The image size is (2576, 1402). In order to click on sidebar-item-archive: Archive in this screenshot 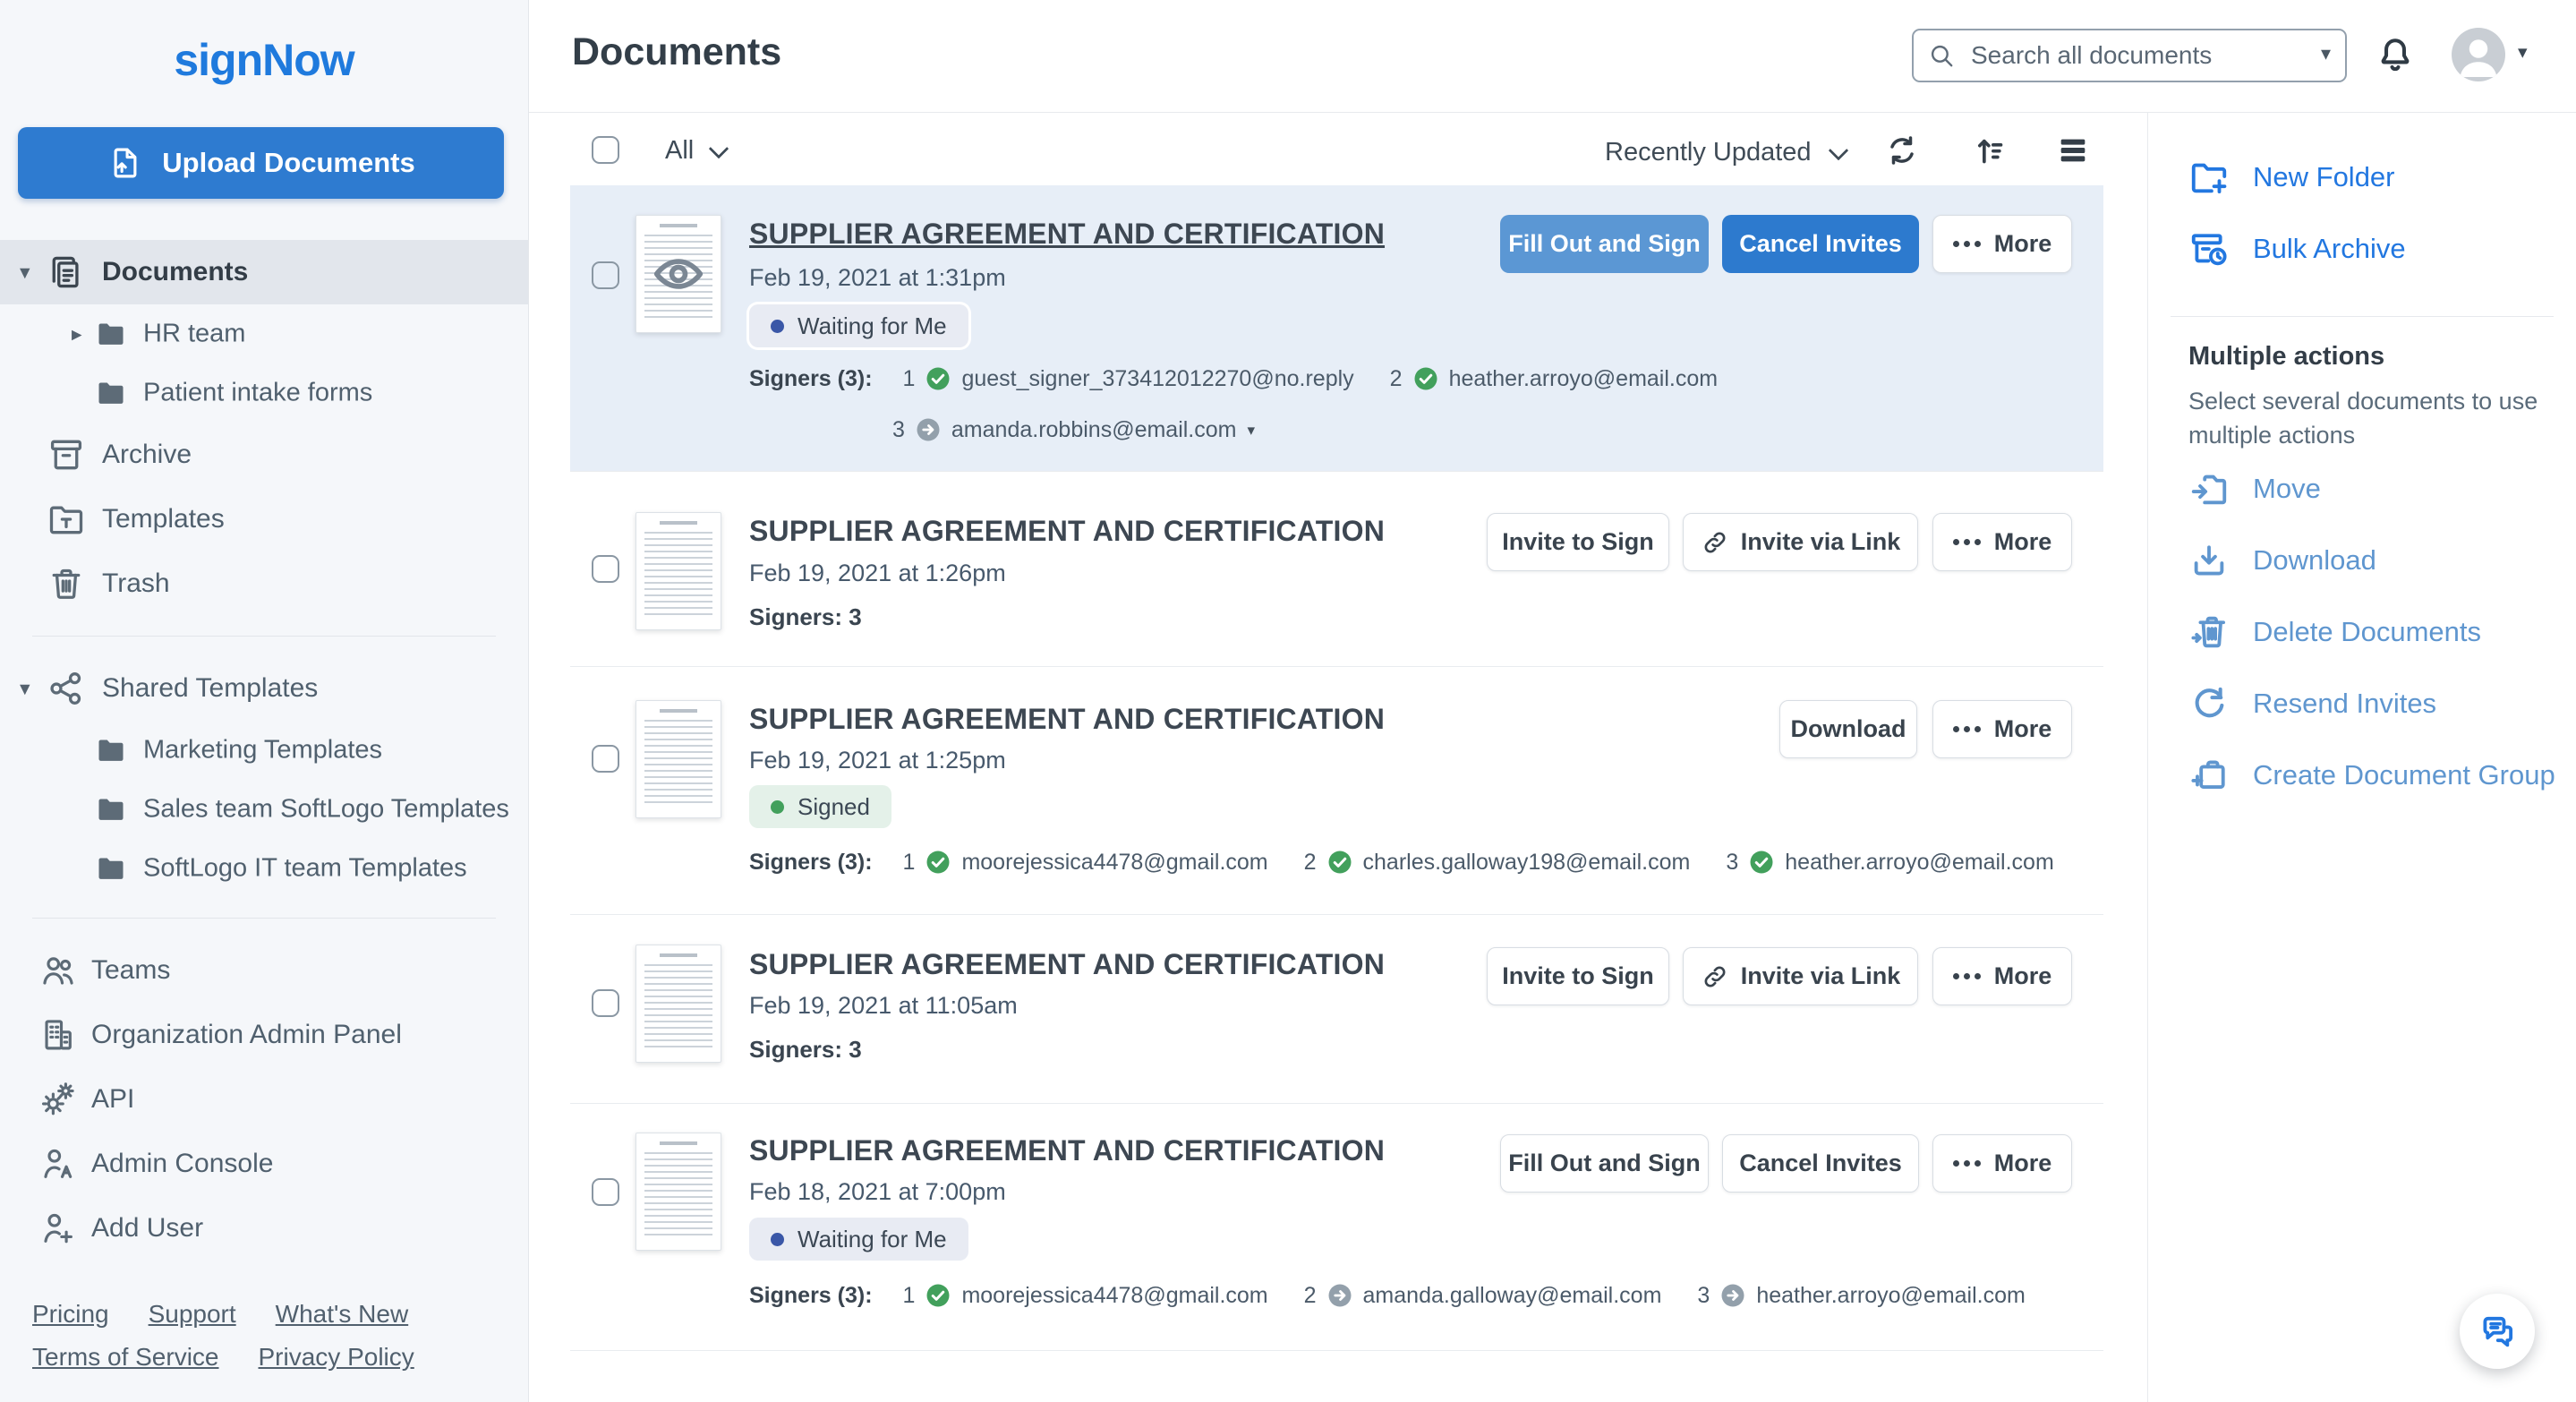, I will do `click(264, 455)`.